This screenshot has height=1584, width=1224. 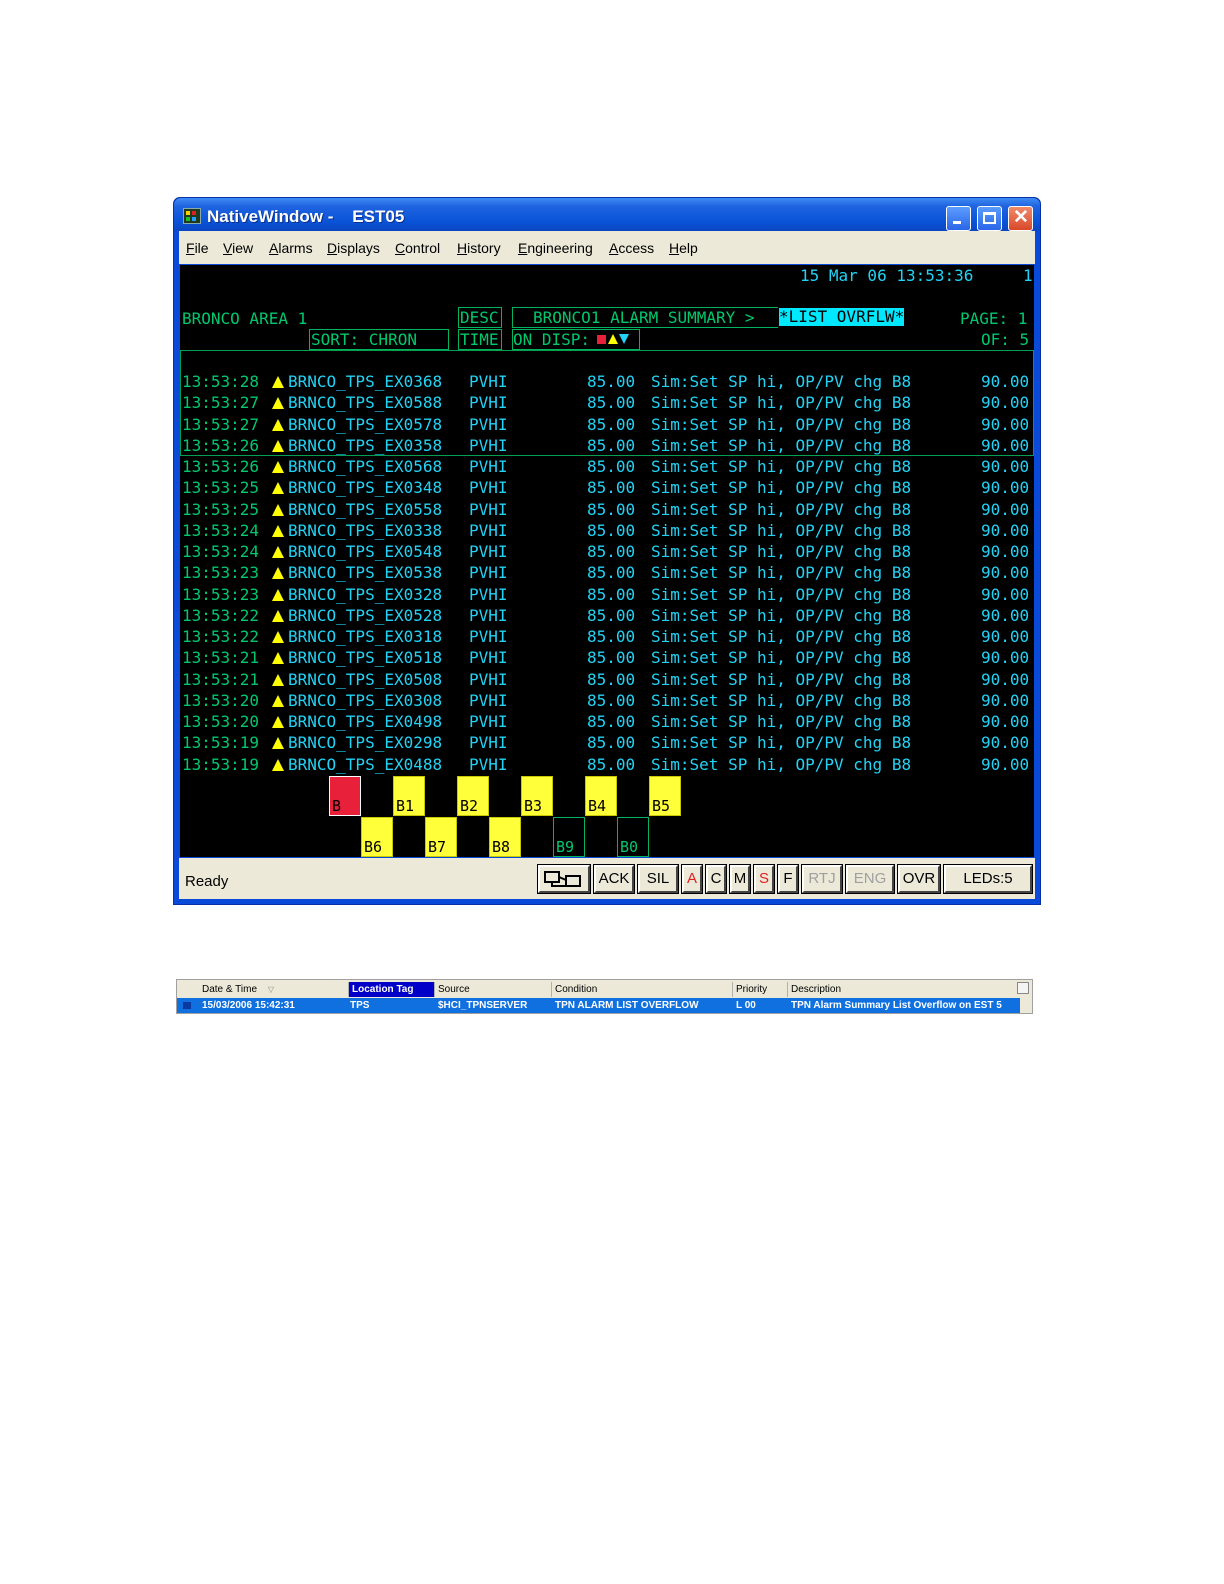 What do you see at coordinates (760, 989) in the screenshot?
I see `col-header-priority: Priority` at bounding box center [760, 989].